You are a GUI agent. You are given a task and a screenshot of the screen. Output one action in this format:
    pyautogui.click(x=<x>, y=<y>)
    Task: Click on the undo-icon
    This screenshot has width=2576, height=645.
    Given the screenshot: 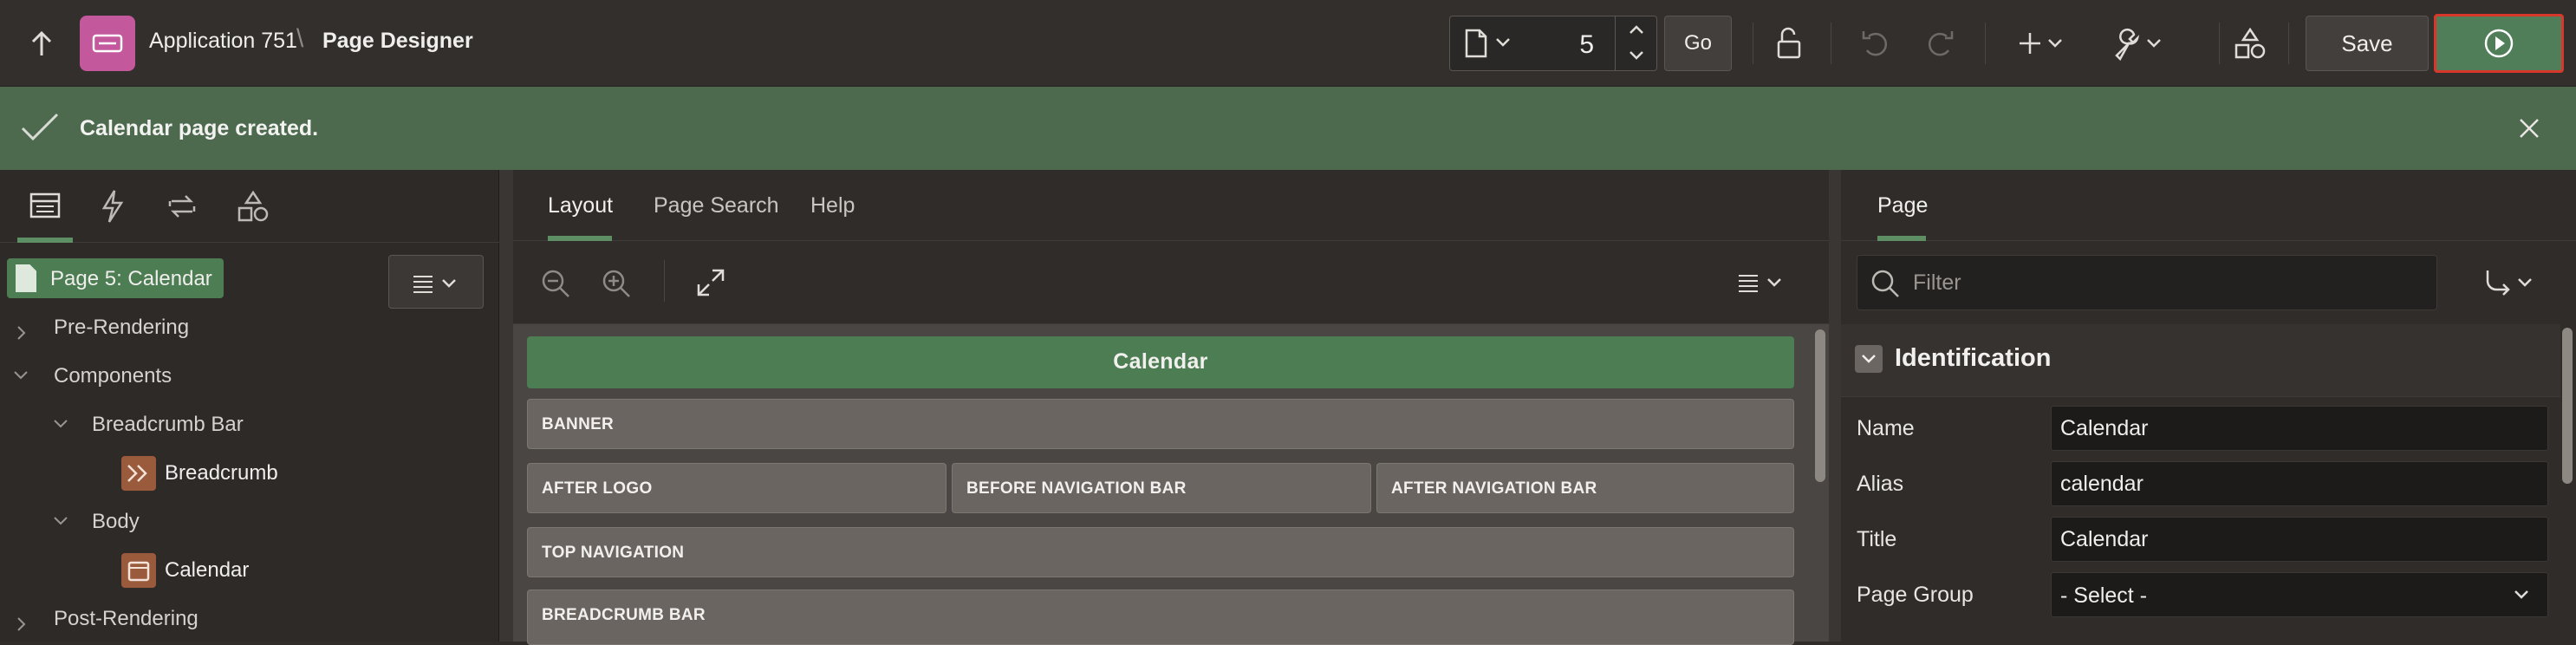 What is the action you would take?
    pyautogui.click(x=1875, y=43)
    